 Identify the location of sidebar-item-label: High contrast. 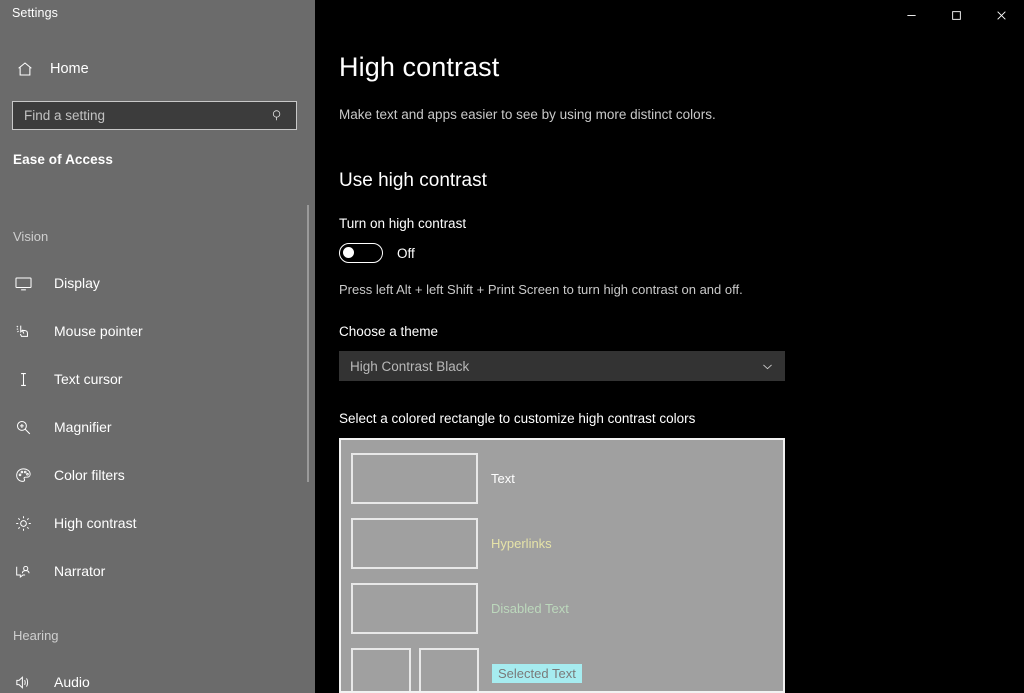
(95, 523).